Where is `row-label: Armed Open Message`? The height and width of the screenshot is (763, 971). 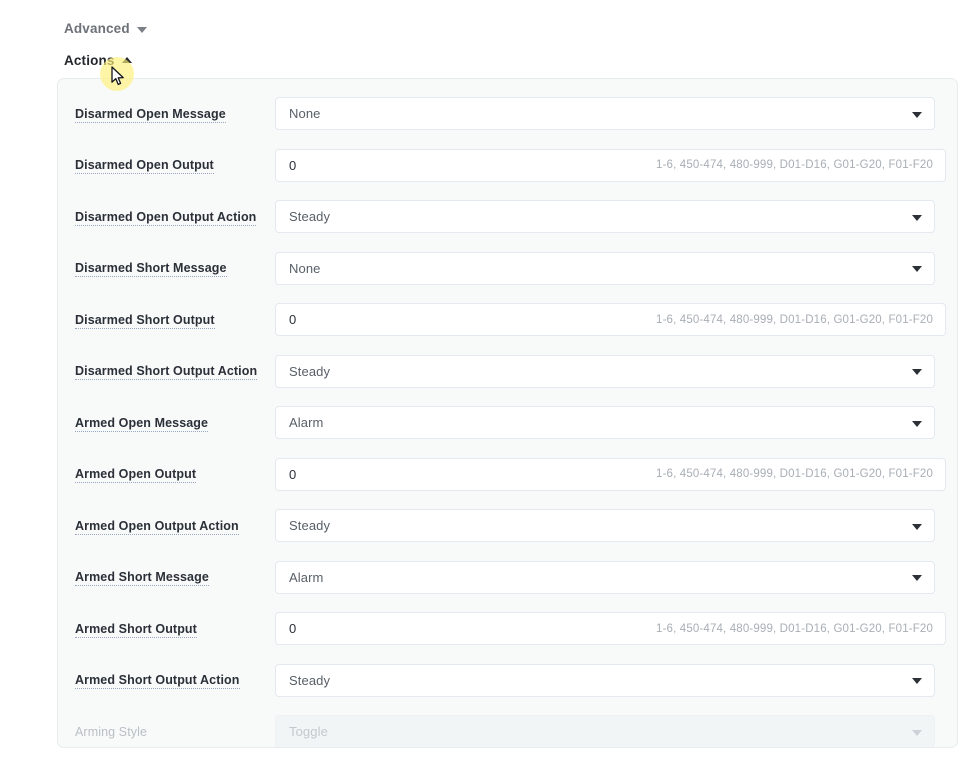
row-label: Armed Open Message is located at coordinates (175, 423).